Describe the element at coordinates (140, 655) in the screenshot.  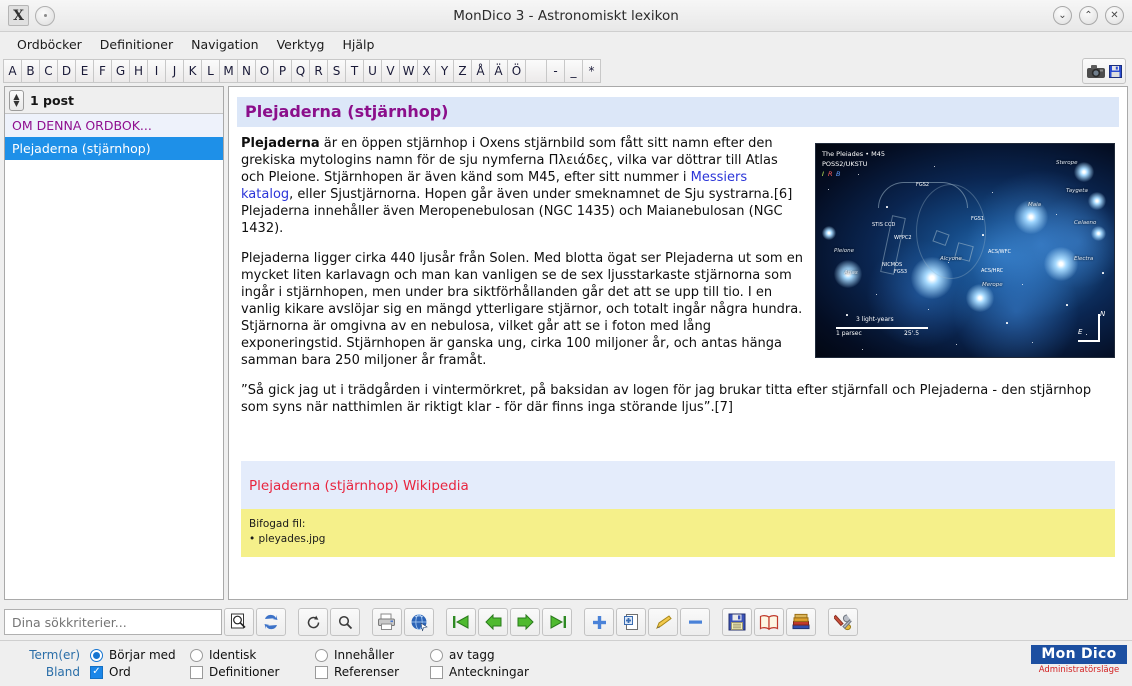
I see `filter-mode-starts-with: Börjar med` at that location.